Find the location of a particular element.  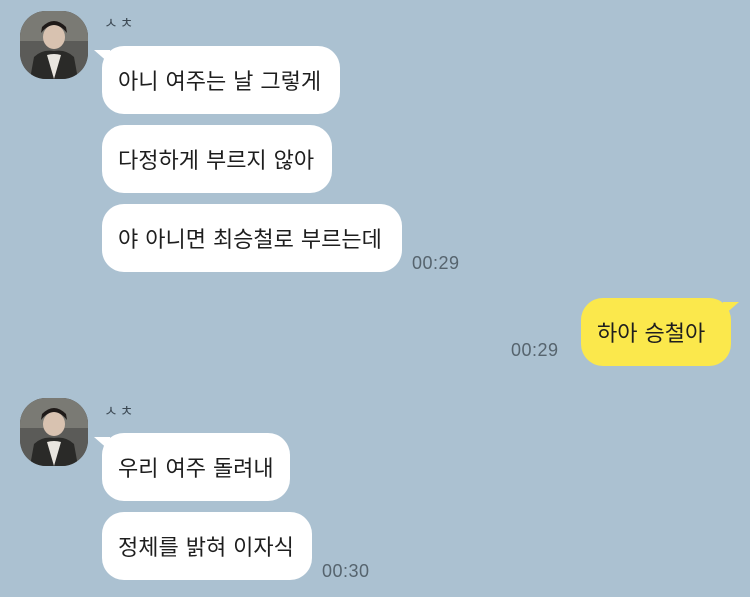

message-text: 정체를 밝혀 이자식 is located at coordinates (206, 548).